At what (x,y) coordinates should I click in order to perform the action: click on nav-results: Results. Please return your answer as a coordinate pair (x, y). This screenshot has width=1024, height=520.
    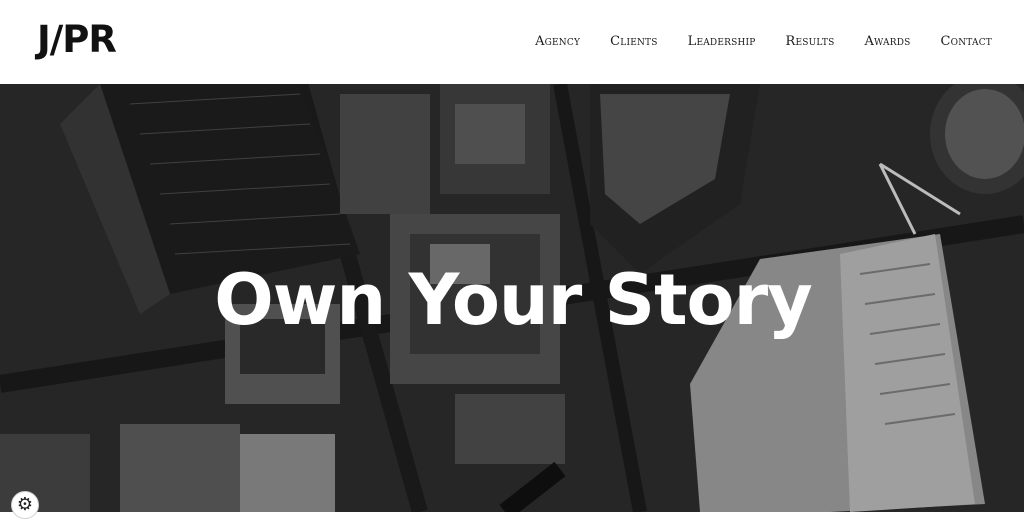
    Looking at the image, I should click on (810, 42).